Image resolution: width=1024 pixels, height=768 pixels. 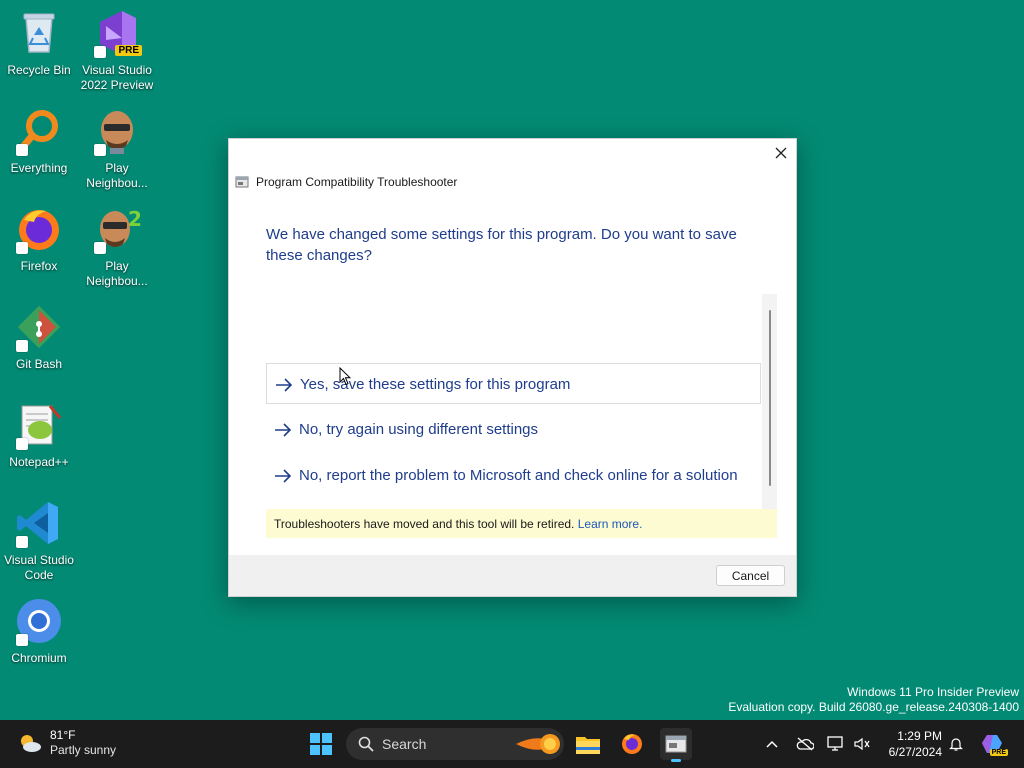 What do you see at coordinates (83, 750) in the screenshot?
I see `weather-condition: Partly sunny` at bounding box center [83, 750].